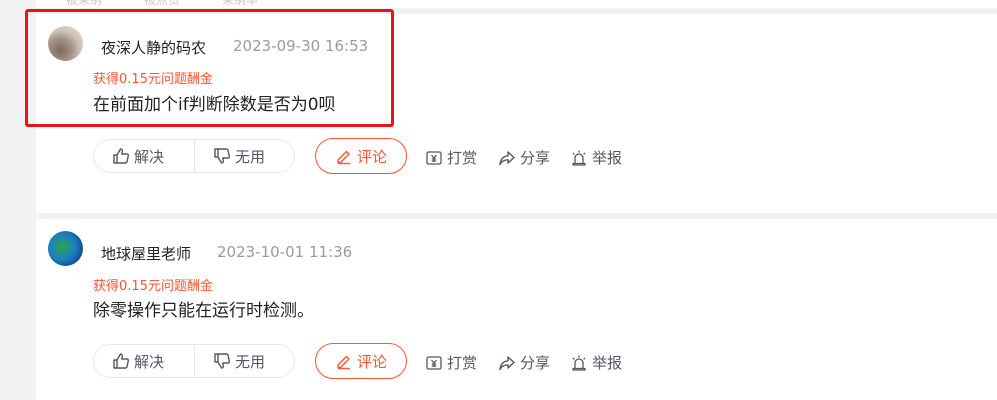  What do you see at coordinates (516, 4) in the screenshot?
I see `previous-card-bottom: 被采纳 被点赞 采纳率` at bounding box center [516, 4].